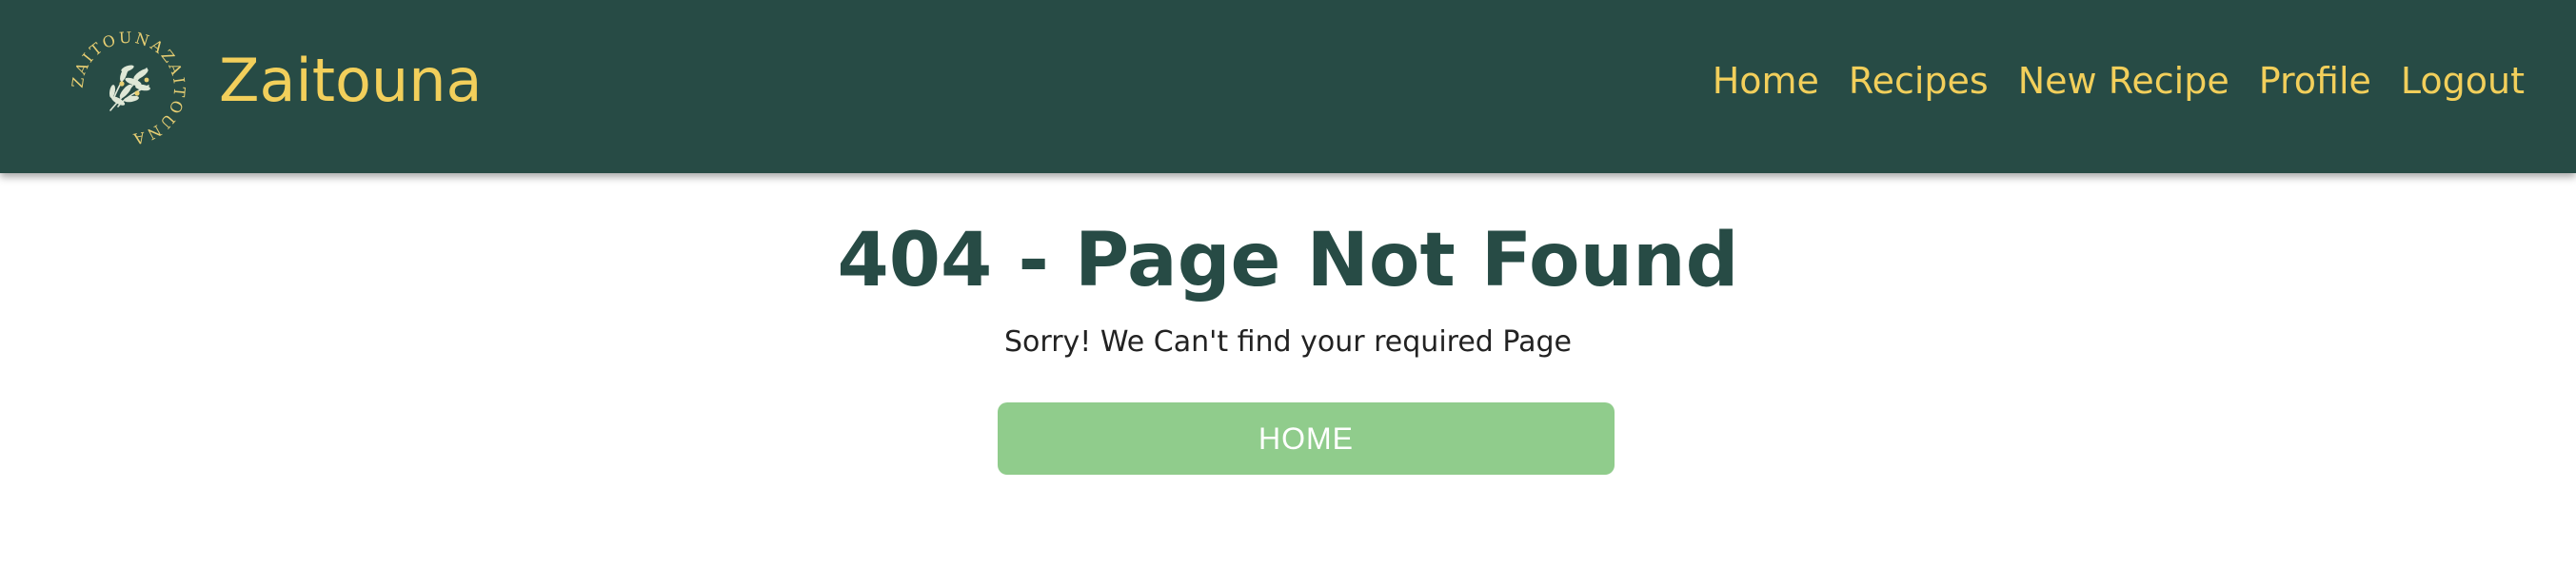 Image resolution: width=2576 pixels, height=567 pixels. Describe the element at coordinates (2315, 81) in the screenshot. I see `nav-link-profile: Profile` at that location.